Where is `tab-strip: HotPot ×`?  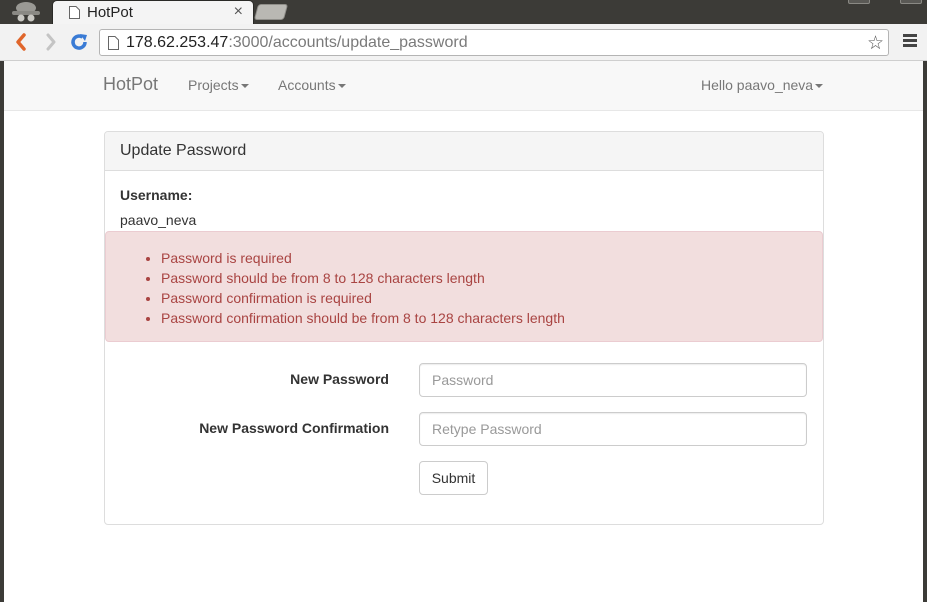 tab-strip: HotPot × is located at coordinates (463, 12).